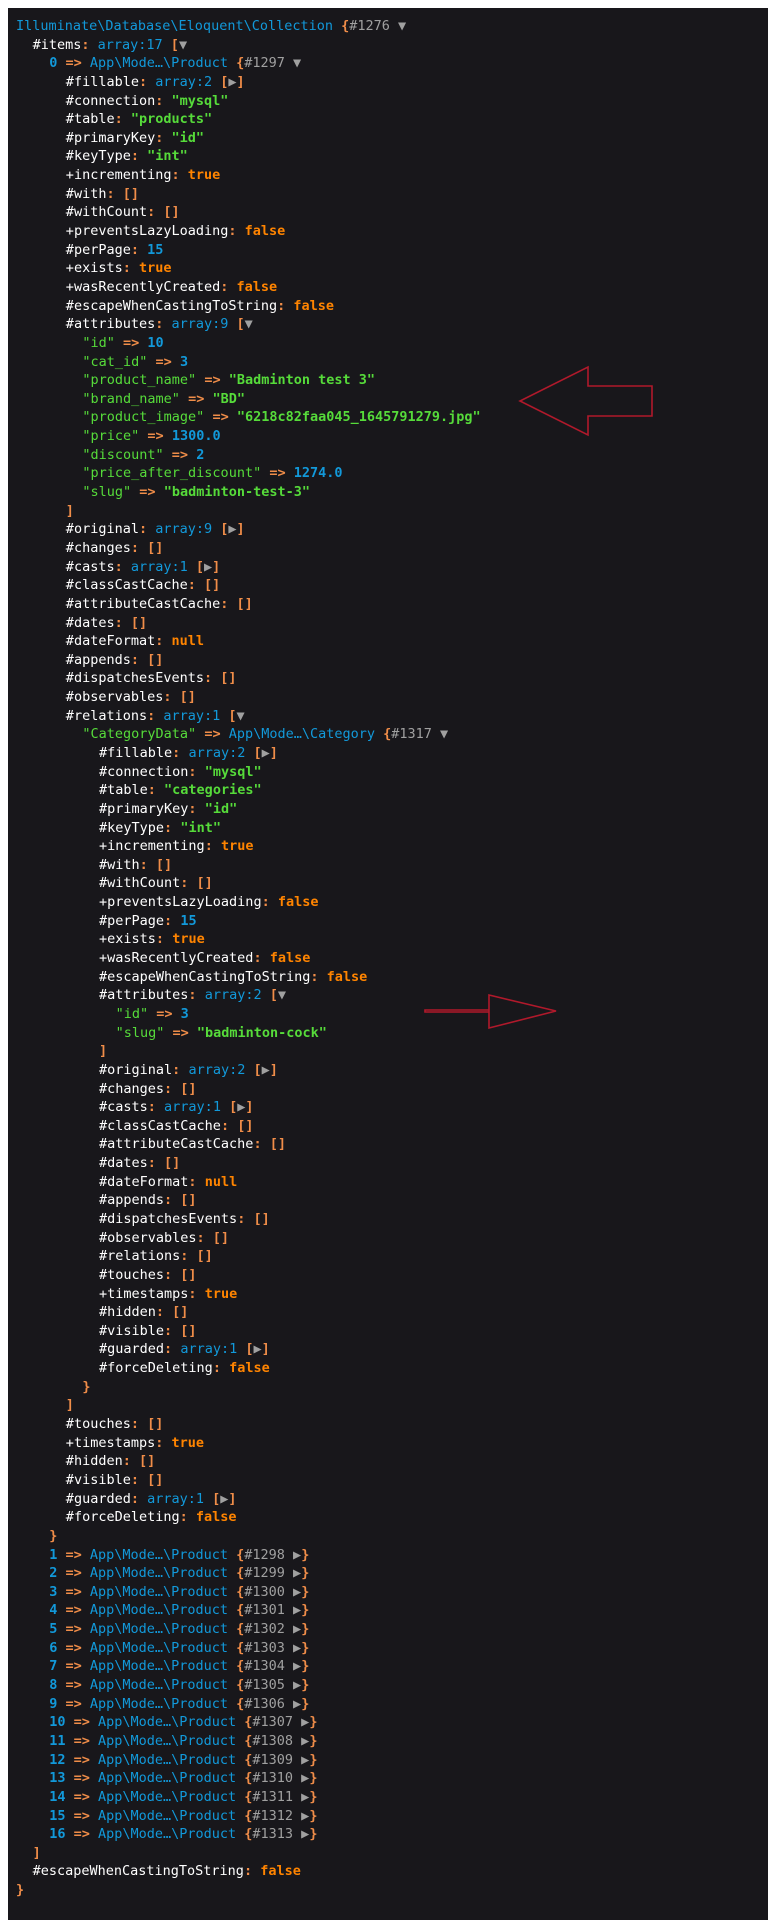 Image resolution: width=768 pixels, height=1928 pixels. Describe the element at coordinates (273, 1796) in the screenshot. I see `object-ref: #1311` at that location.